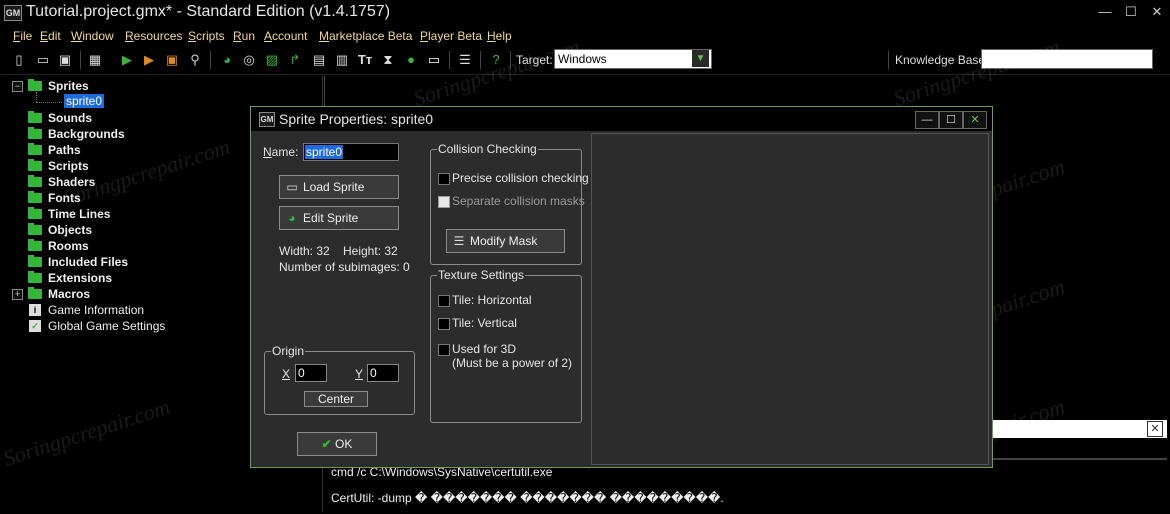 Image resolution: width=1170 pixels, height=514 pixels. I want to click on tree-label: Game Information, so click(96, 310).